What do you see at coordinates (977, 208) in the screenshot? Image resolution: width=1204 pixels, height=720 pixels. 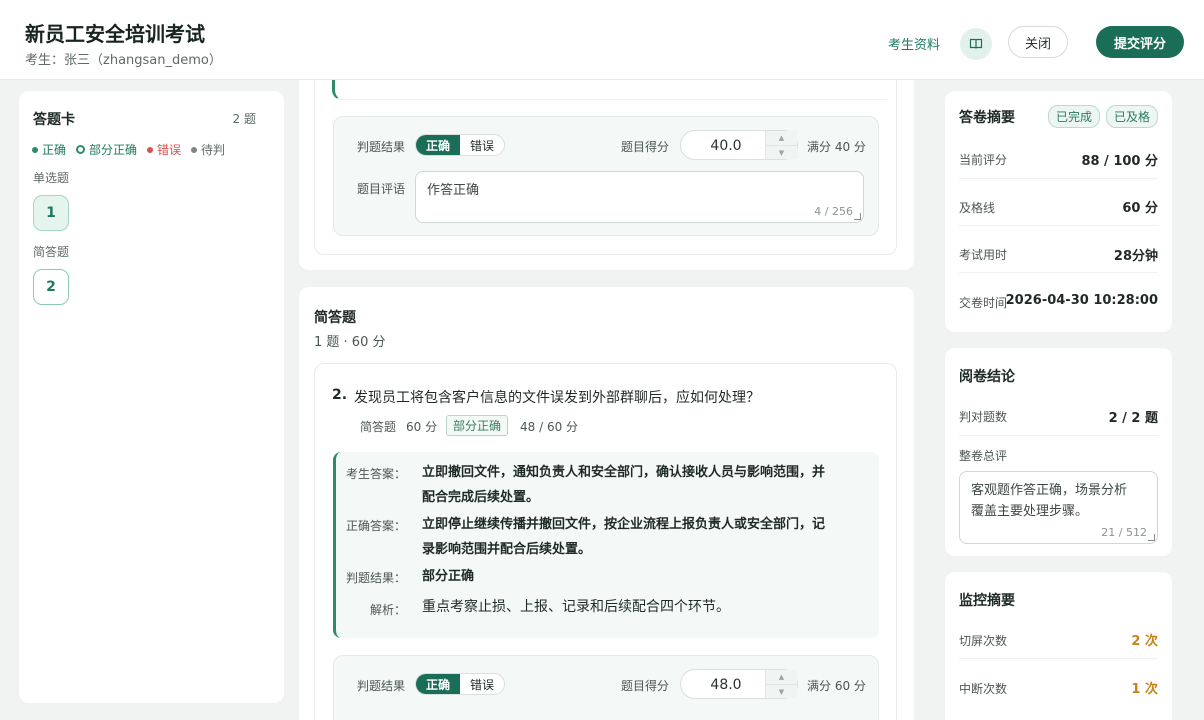 I see `summary-key-passline: 及格线` at bounding box center [977, 208].